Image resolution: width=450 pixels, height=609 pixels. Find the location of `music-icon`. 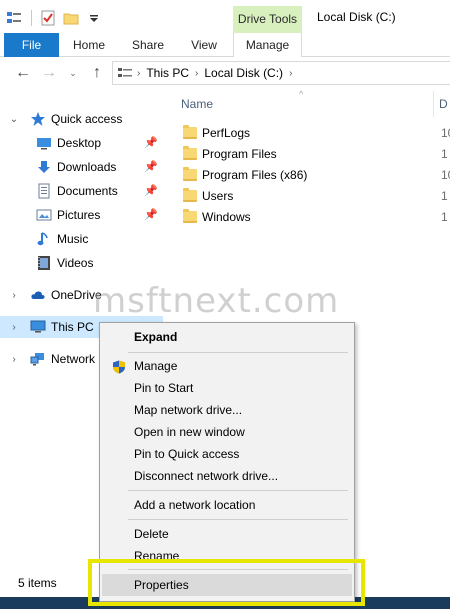

music-icon is located at coordinates (44, 239).